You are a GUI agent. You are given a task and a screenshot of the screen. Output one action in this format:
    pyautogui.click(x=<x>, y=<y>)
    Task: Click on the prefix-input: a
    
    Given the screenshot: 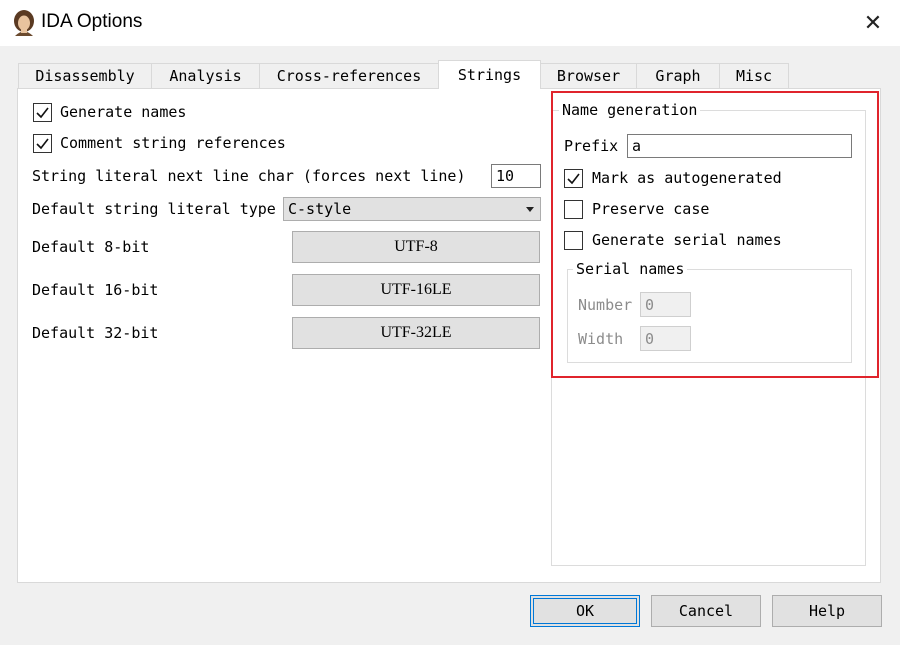 What is the action you would take?
    pyautogui.click(x=739, y=146)
    